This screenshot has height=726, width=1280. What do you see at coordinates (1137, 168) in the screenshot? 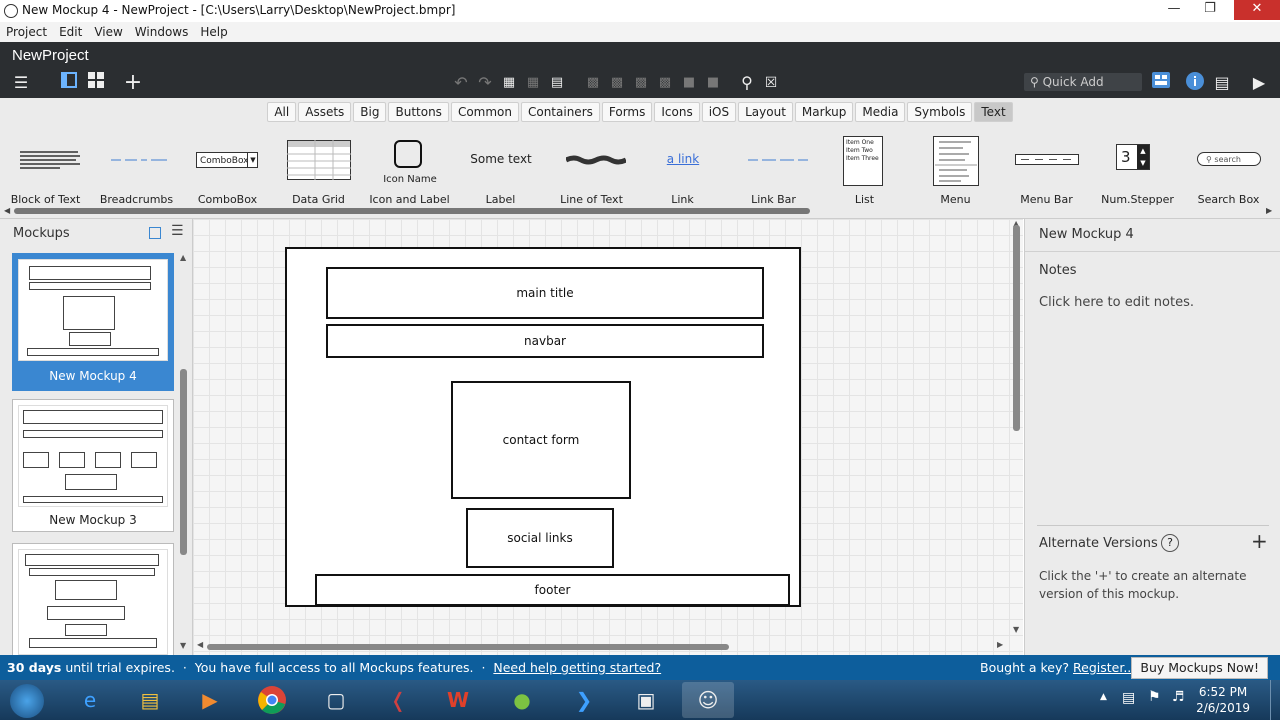
I see `library-item-num-stepper: 3 ▲ ▼ Num.Stepper` at bounding box center [1137, 168].